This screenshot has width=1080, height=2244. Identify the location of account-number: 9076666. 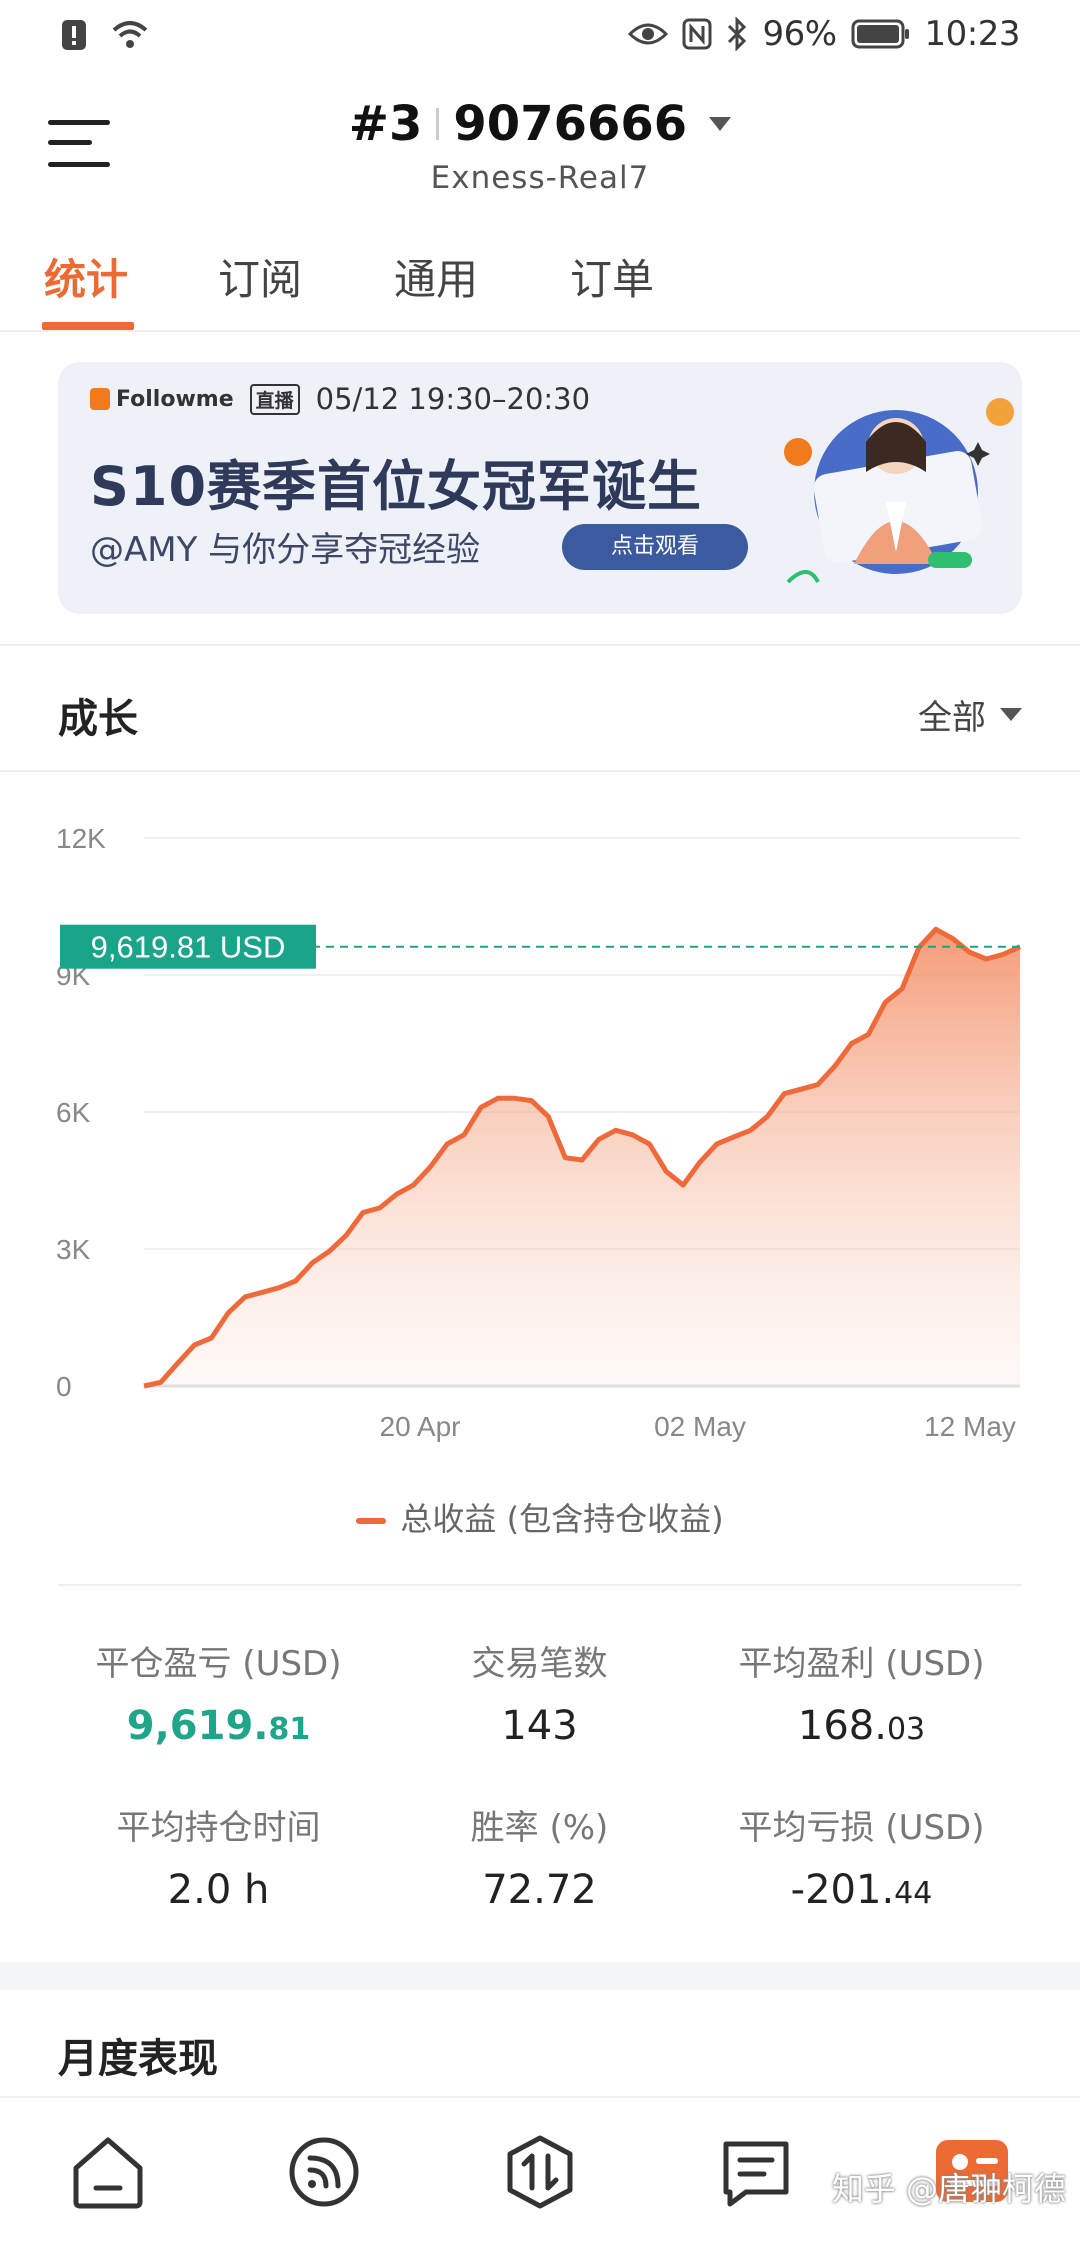
(570, 124).